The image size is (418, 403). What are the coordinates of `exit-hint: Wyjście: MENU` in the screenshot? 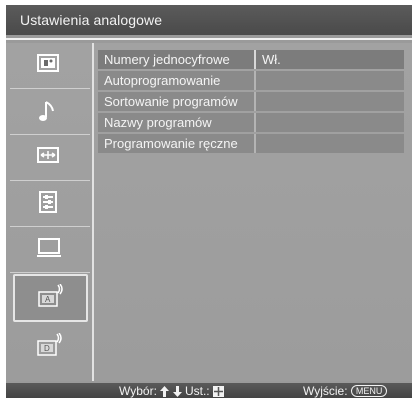 It's located at (345, 391).